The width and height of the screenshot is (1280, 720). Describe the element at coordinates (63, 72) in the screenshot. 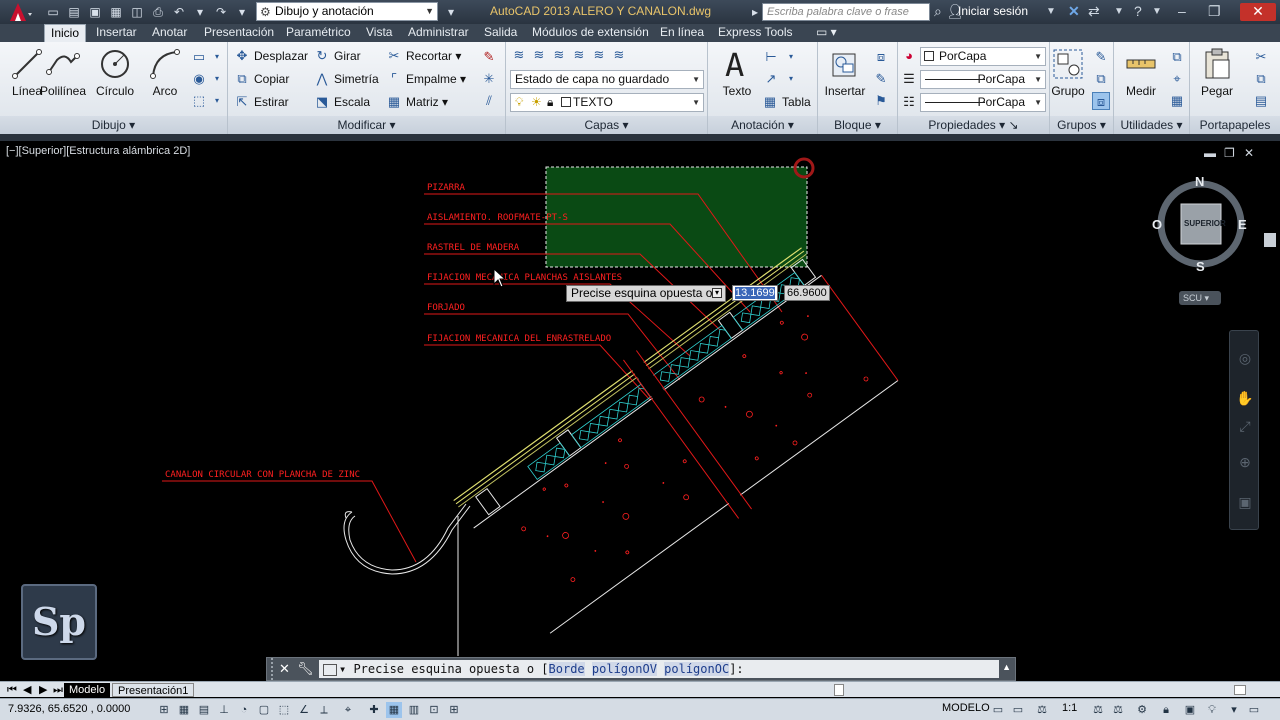

I see `polyline-tool-button: Polilínea` at that location.